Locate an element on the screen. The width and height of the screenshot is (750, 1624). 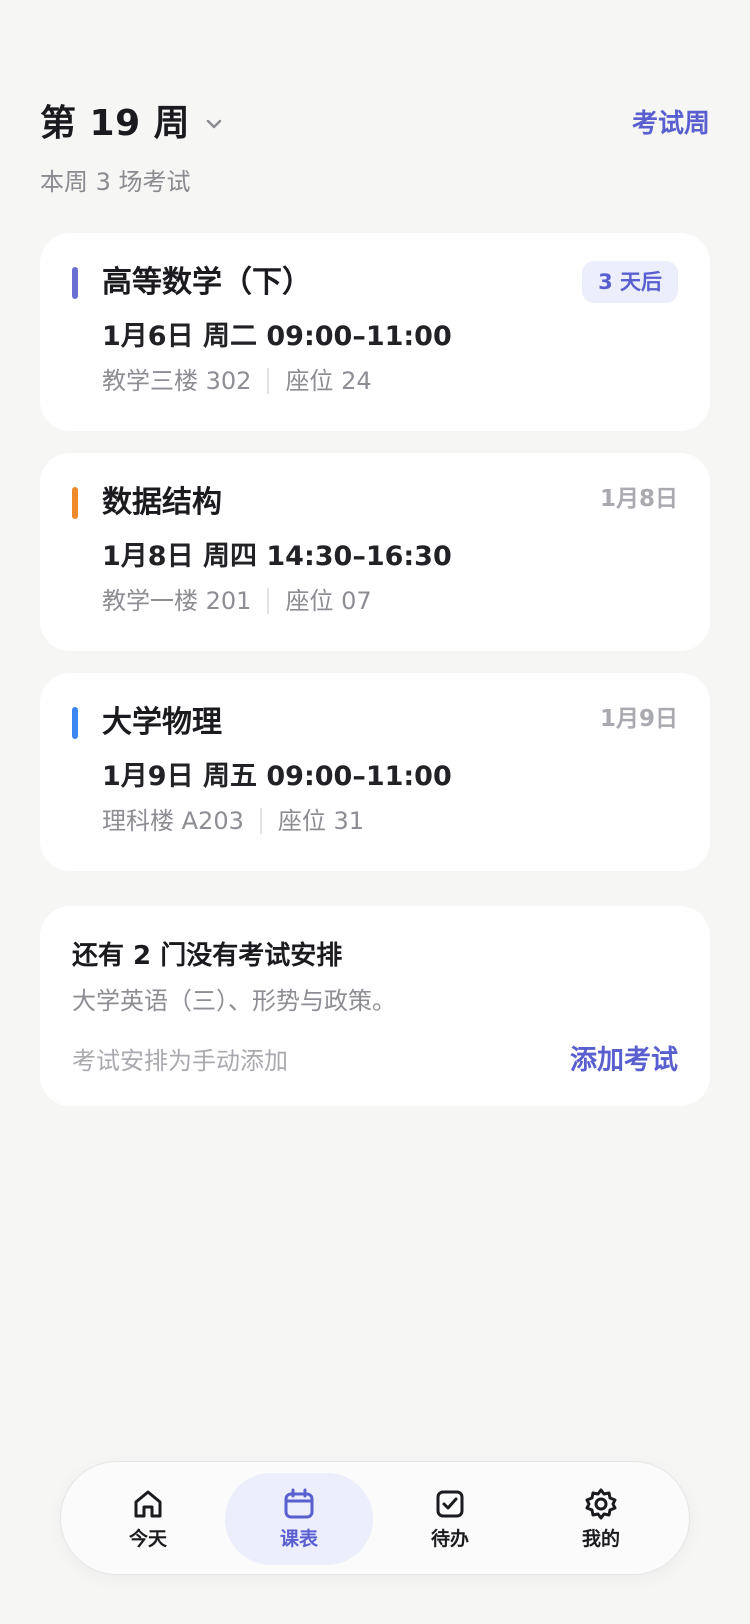
exam-seat: 座位 31 is located at coordinates (321, 821).